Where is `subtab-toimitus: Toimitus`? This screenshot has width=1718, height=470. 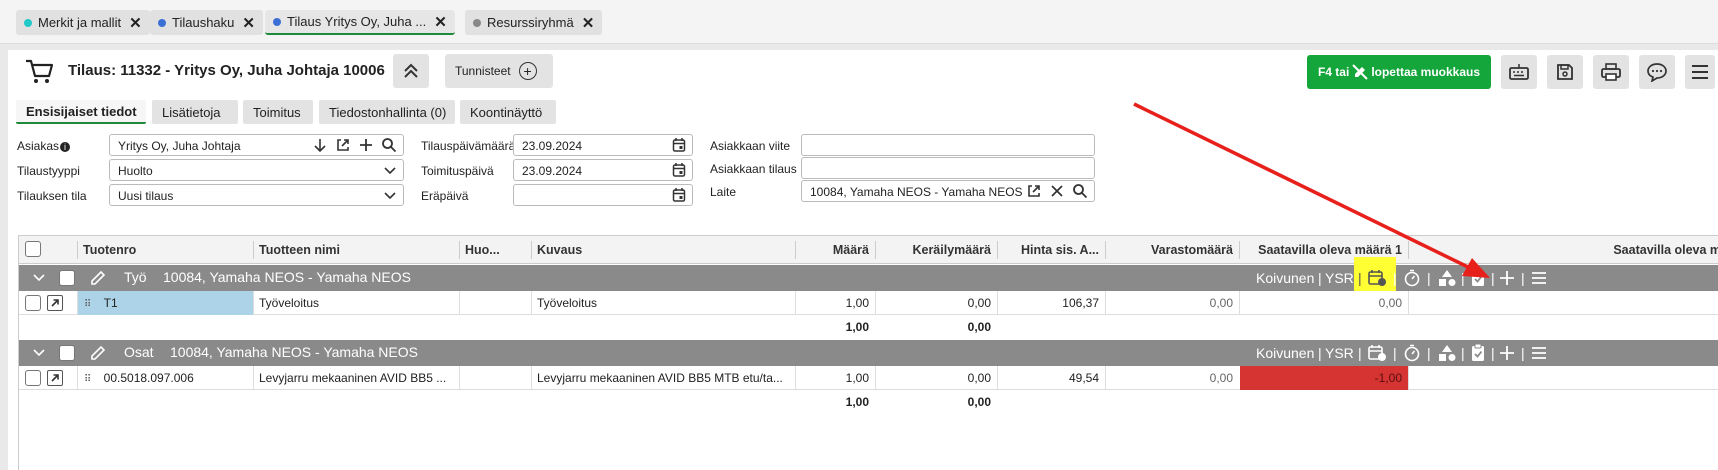
subtab-toimitus: Toimitus is located at coordinates (278, 112).